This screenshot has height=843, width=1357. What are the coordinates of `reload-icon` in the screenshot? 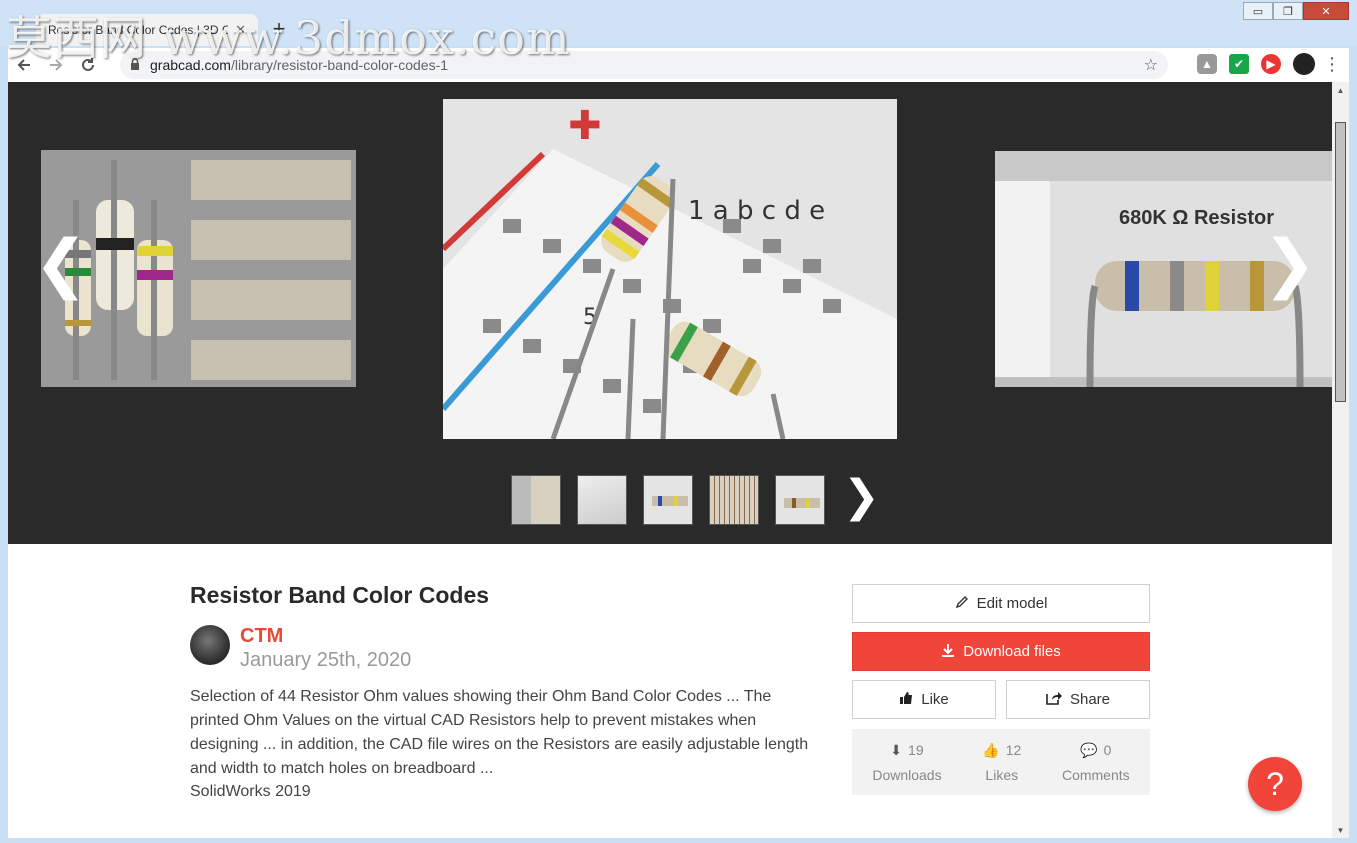 It's located at (88, 64).